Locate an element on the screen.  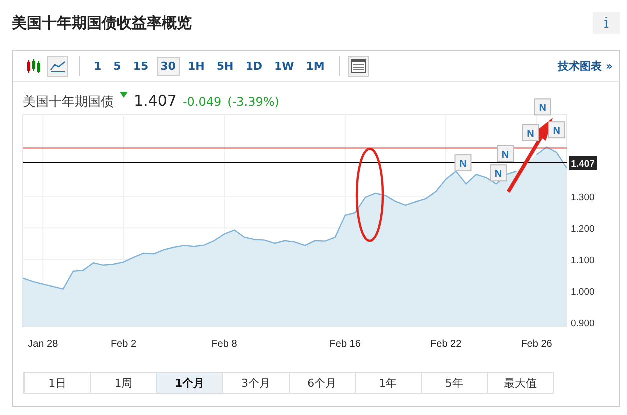
range-tab: 3个月 is located at coordinates (255, 383).